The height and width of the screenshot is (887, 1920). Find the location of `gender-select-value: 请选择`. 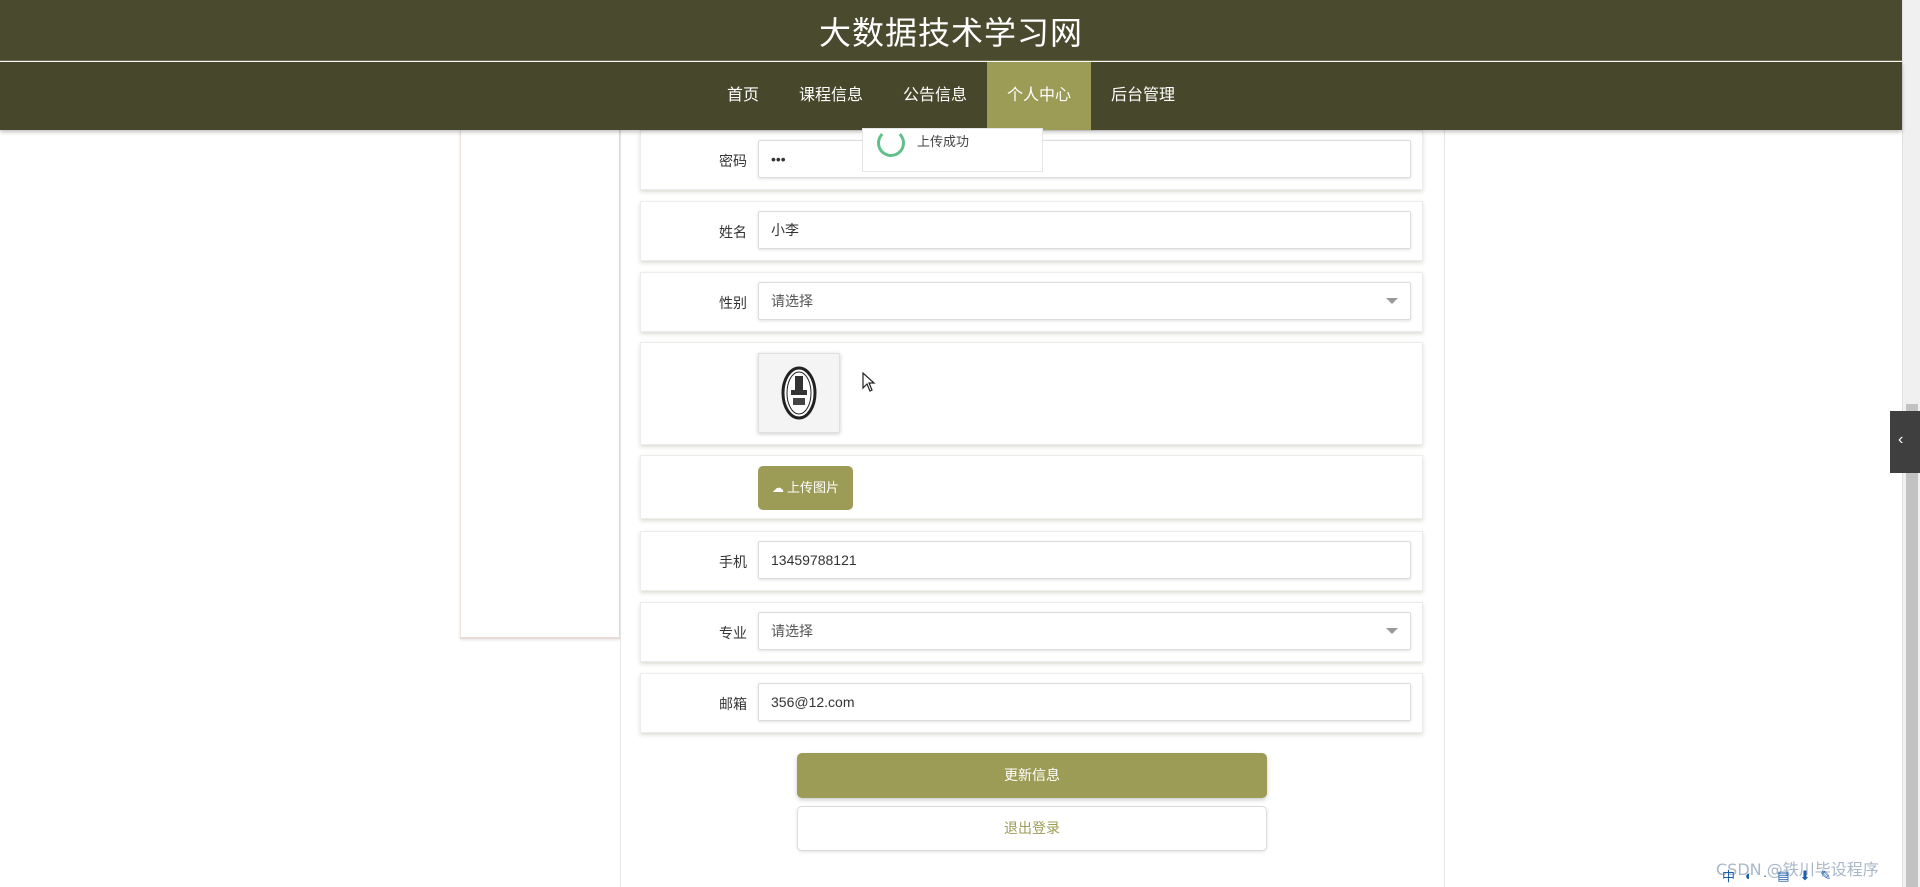

gender-select-value: 请选择 is located at coordinates (792, 301).